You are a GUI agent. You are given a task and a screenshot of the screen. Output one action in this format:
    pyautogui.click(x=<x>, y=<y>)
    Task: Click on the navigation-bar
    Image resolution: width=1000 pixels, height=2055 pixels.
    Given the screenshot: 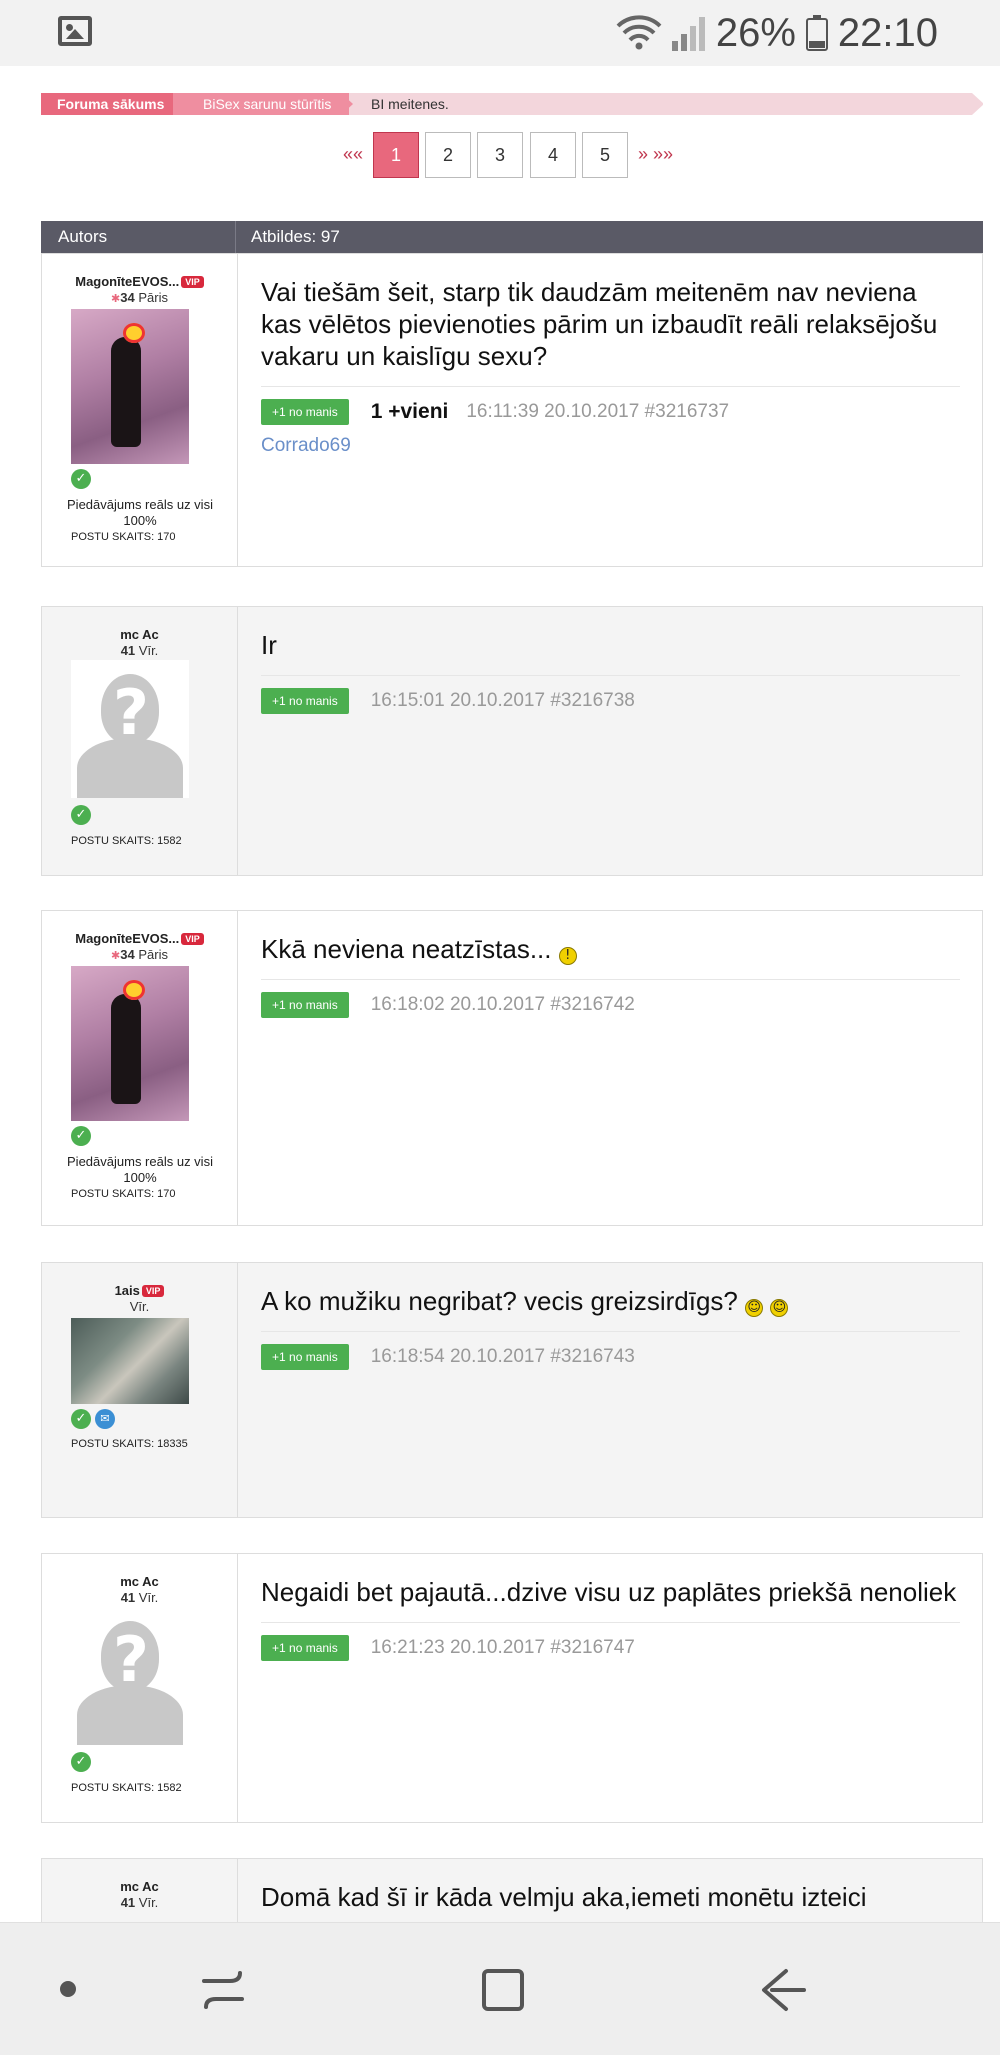 What is the action you would take?
    pyautogui.click(x=500, y=1988)
    